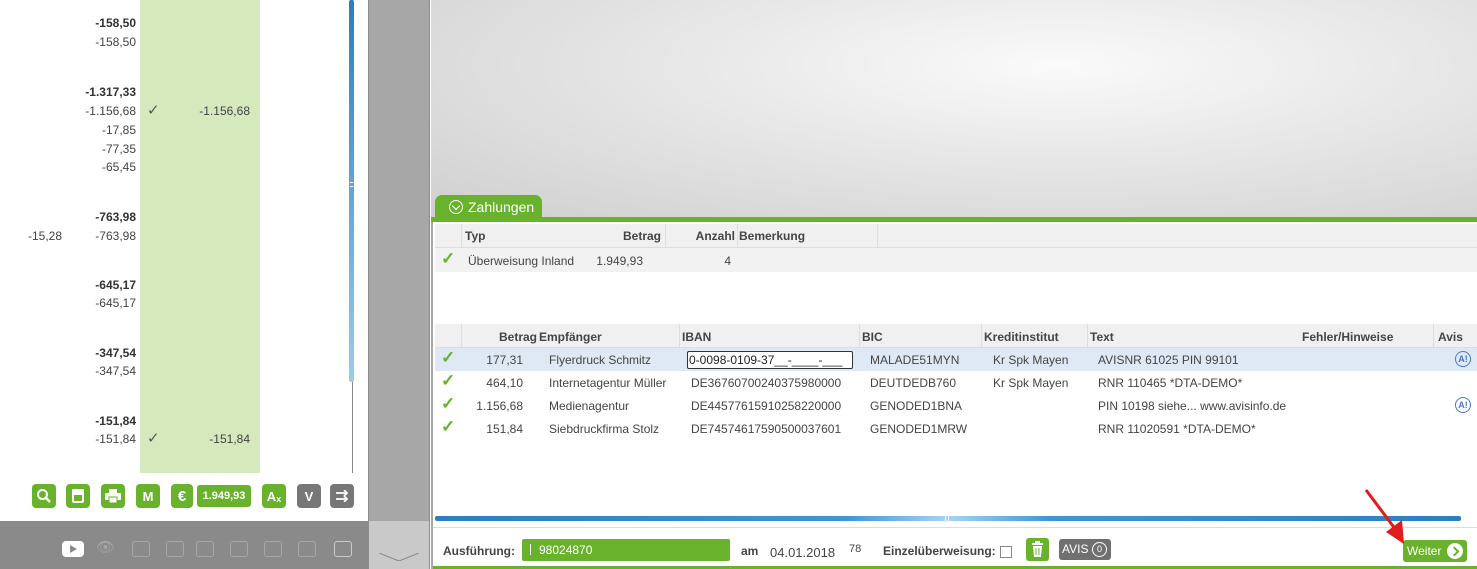 The width and height of the screenshot is (1477, 569). I want to click on summary-anzahl: 4, so click(727, 261).